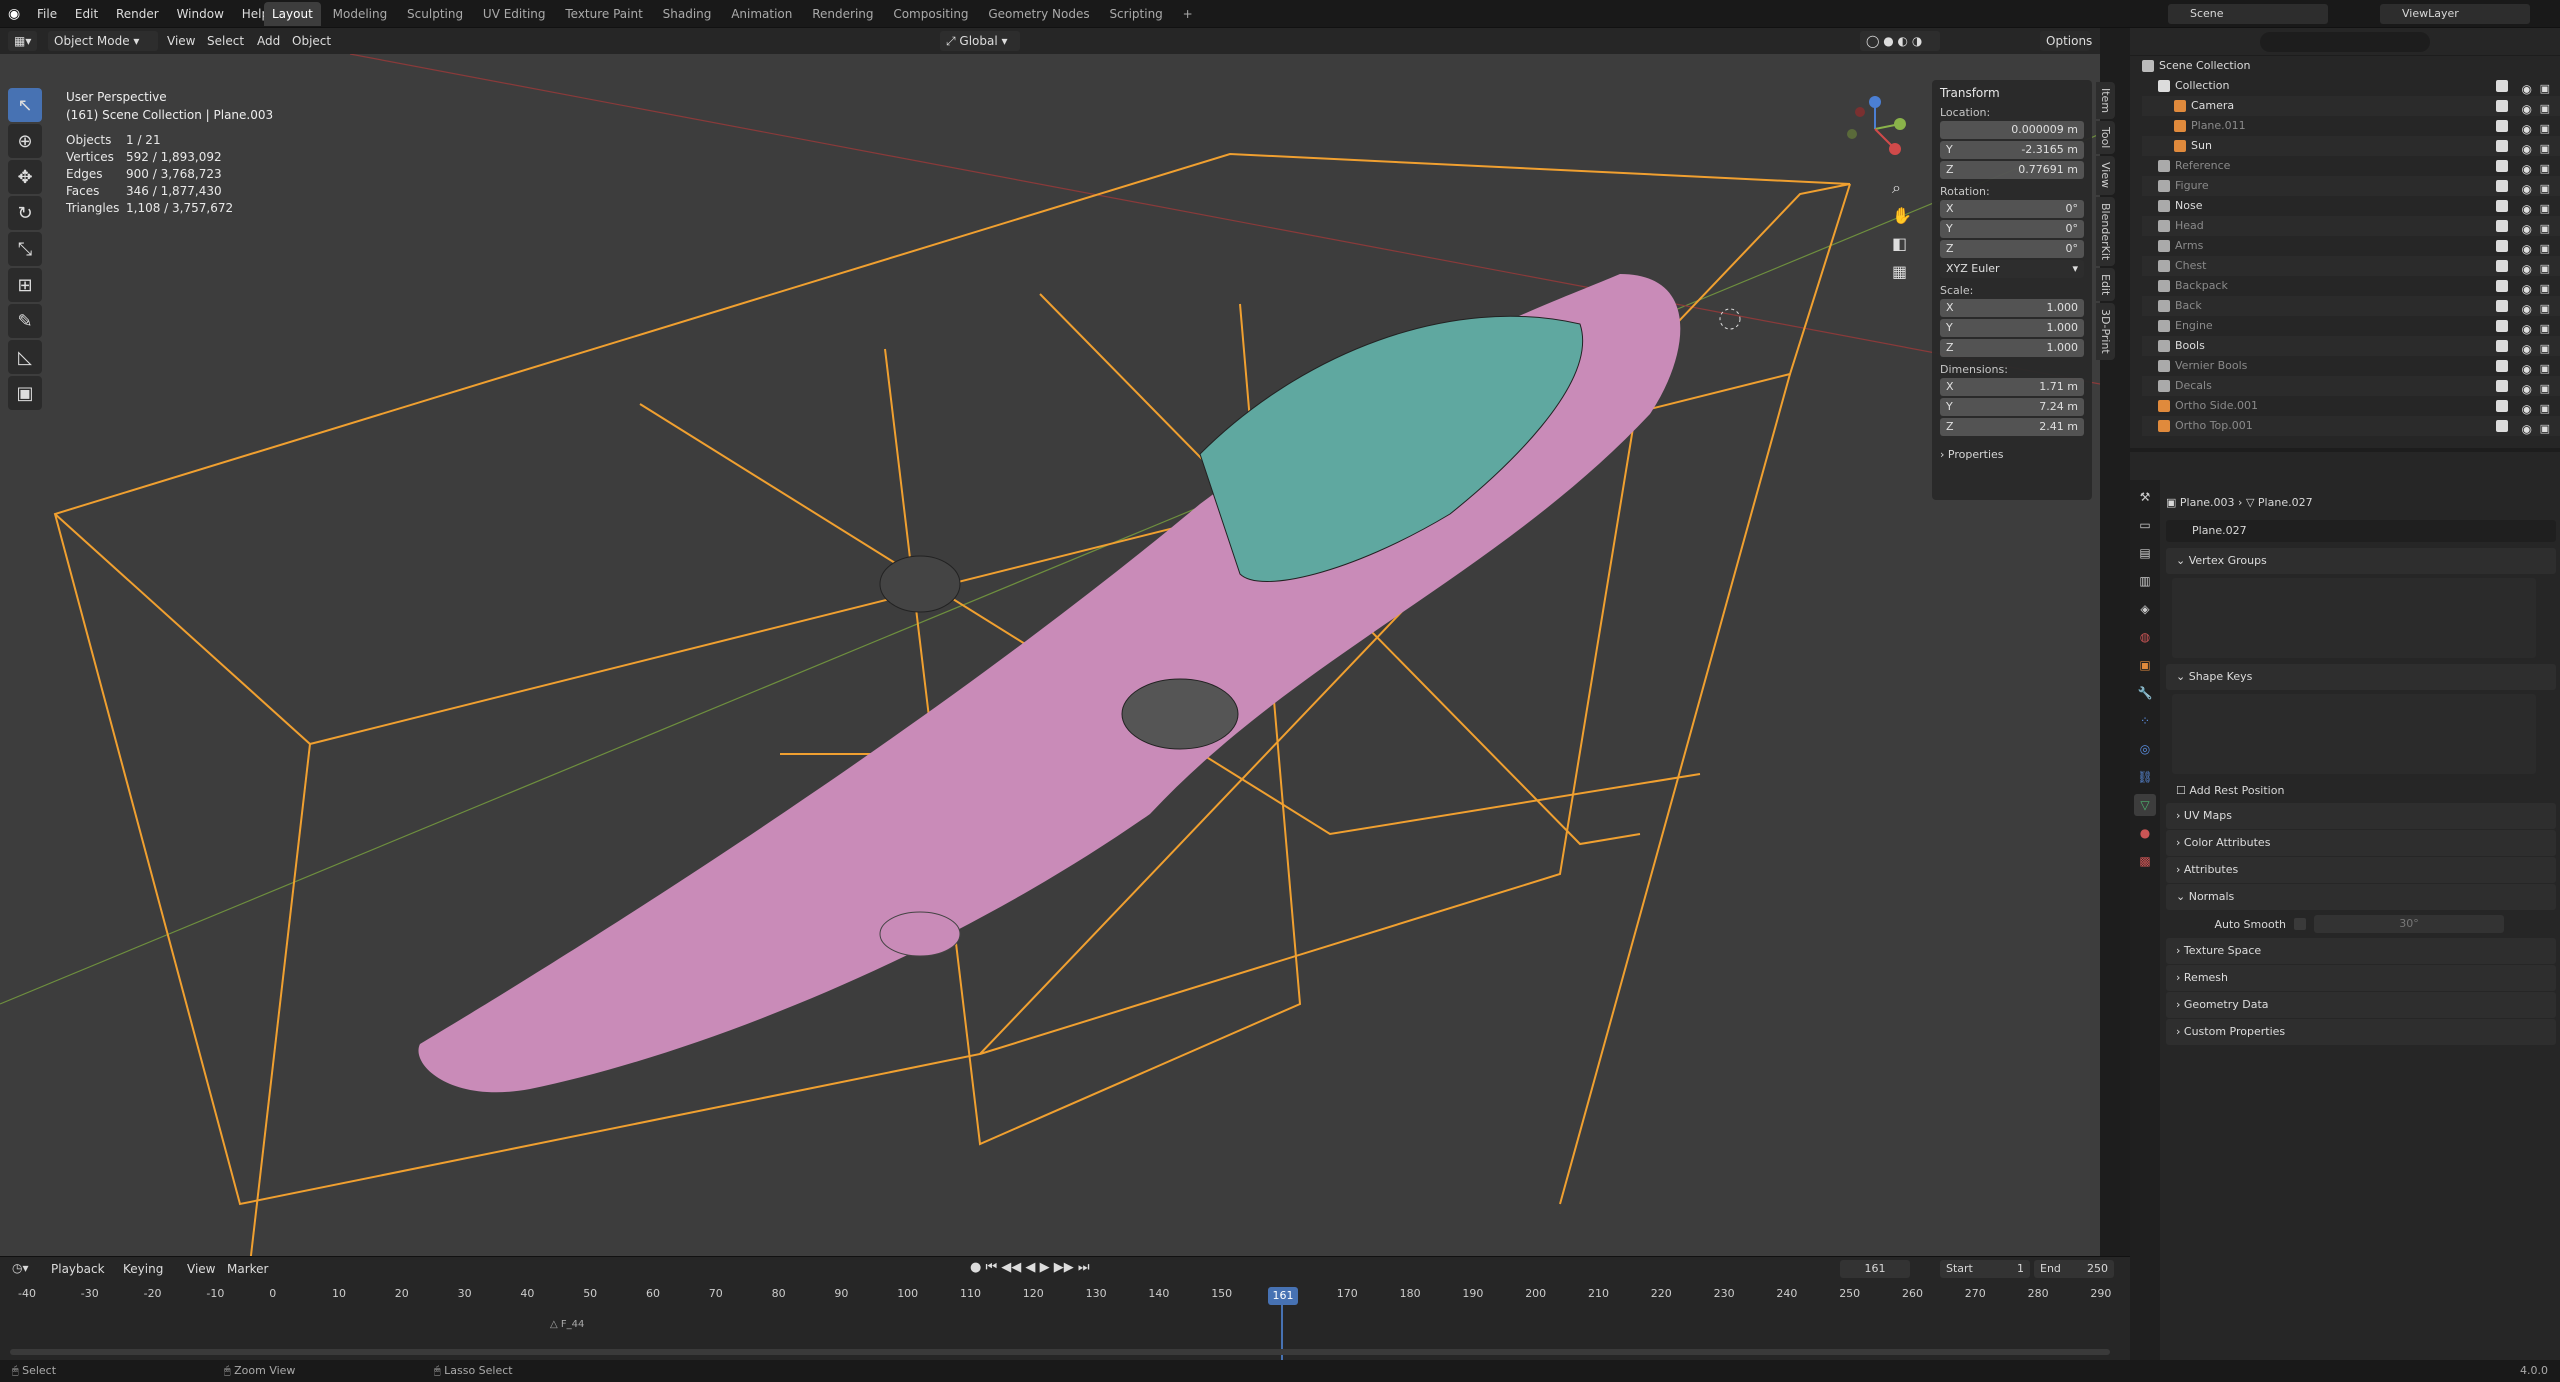 The height and width of the screenshot is (1382, 2560). What do you see at coordinates (1038, 14) in the screenshot?
I see `tab-geometry-nodes: Geometry Nodes` at bounding box center [1038, 14].